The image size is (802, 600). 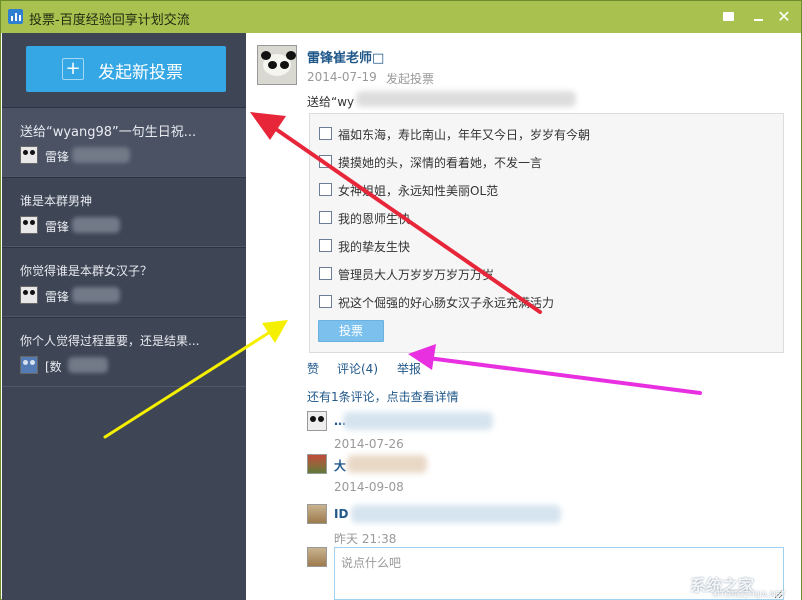 What do you see at coordinates (416, 274) in the screenshot?
I see `option-label: 管理员大人万岁岁万岁万万岁` at bounding box center [416, 274].